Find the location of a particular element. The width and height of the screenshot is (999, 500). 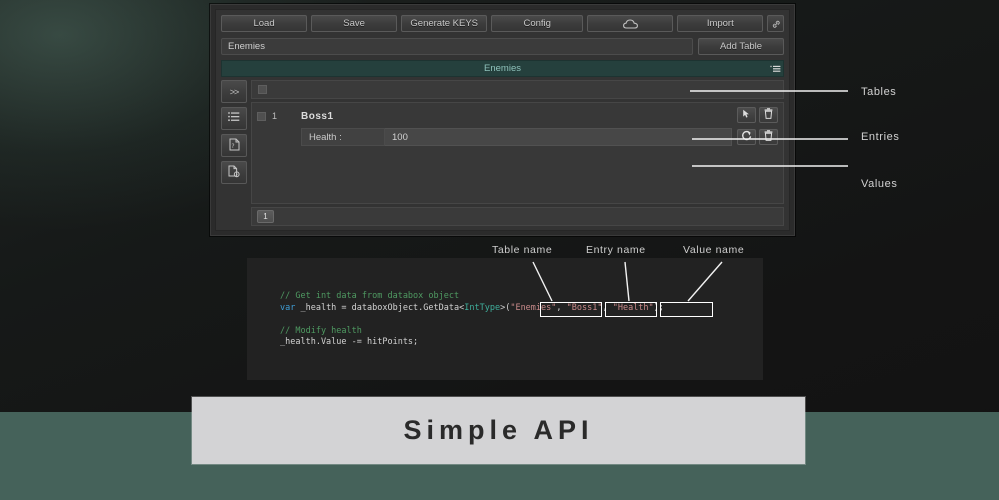

generate-keys-button: Generate KEYS is located at coordinates (444, 23).